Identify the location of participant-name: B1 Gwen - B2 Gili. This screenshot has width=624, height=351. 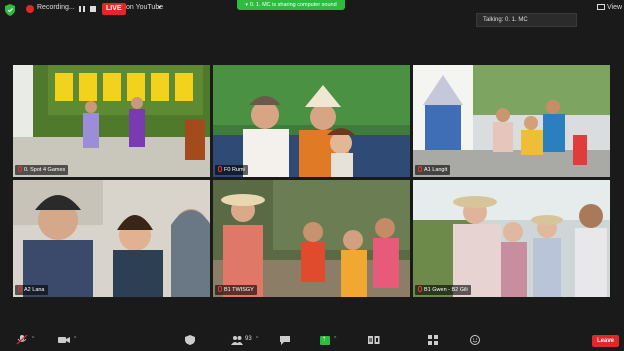
(446, 290).